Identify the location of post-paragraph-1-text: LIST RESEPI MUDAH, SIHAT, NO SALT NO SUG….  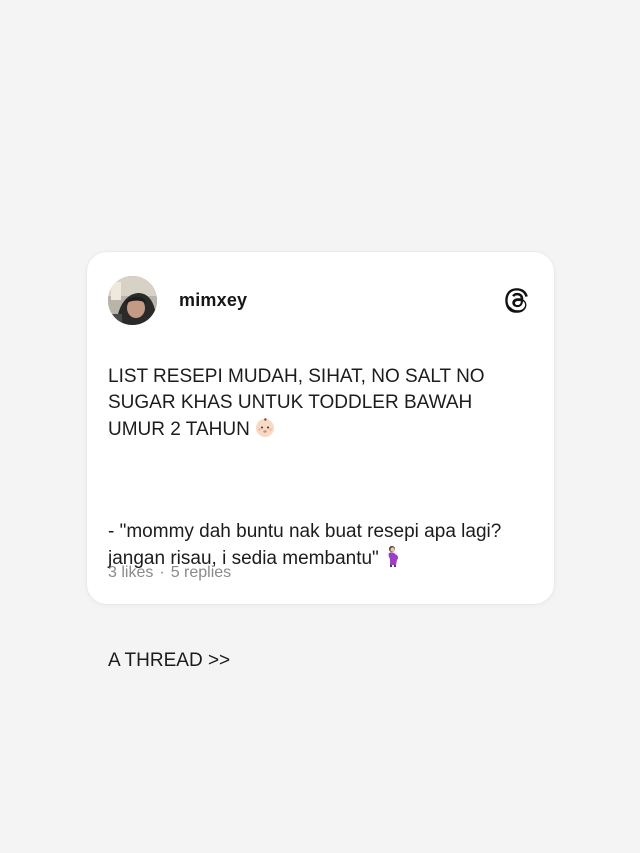
(296, 403).